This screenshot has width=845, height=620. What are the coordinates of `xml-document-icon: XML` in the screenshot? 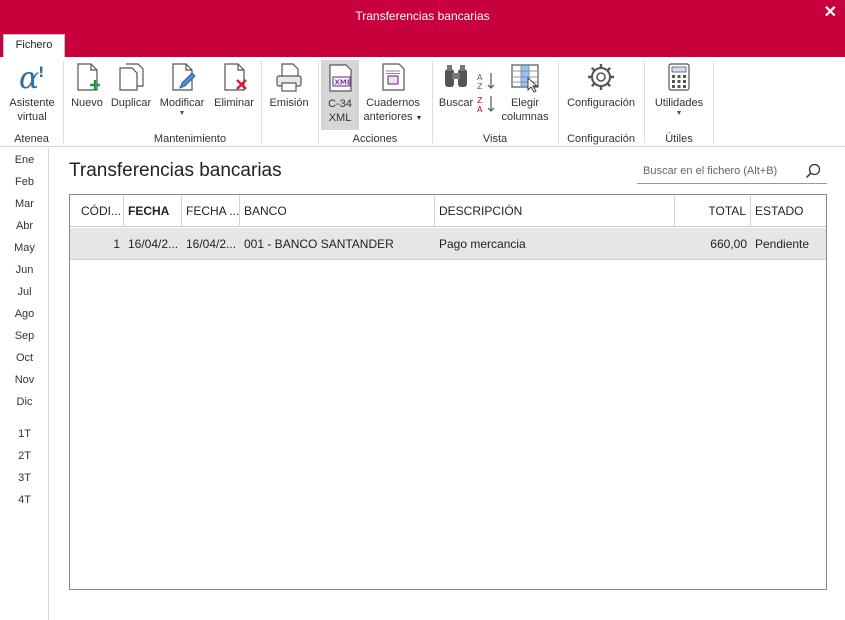 It's located at (340, 78).